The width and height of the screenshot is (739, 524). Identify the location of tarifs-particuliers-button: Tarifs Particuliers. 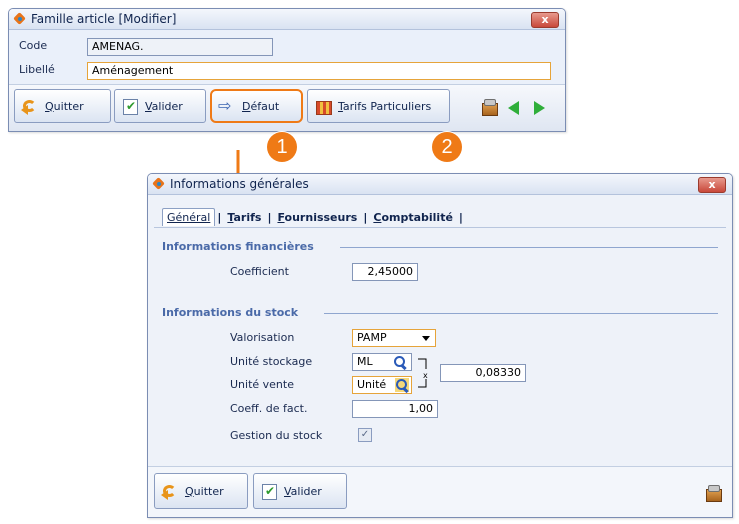
(378, 106).